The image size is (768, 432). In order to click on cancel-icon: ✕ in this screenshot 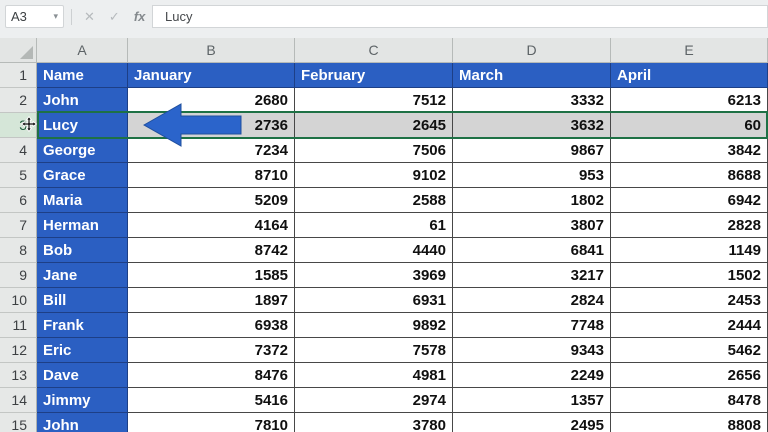, I will do `click(89, 17)`.